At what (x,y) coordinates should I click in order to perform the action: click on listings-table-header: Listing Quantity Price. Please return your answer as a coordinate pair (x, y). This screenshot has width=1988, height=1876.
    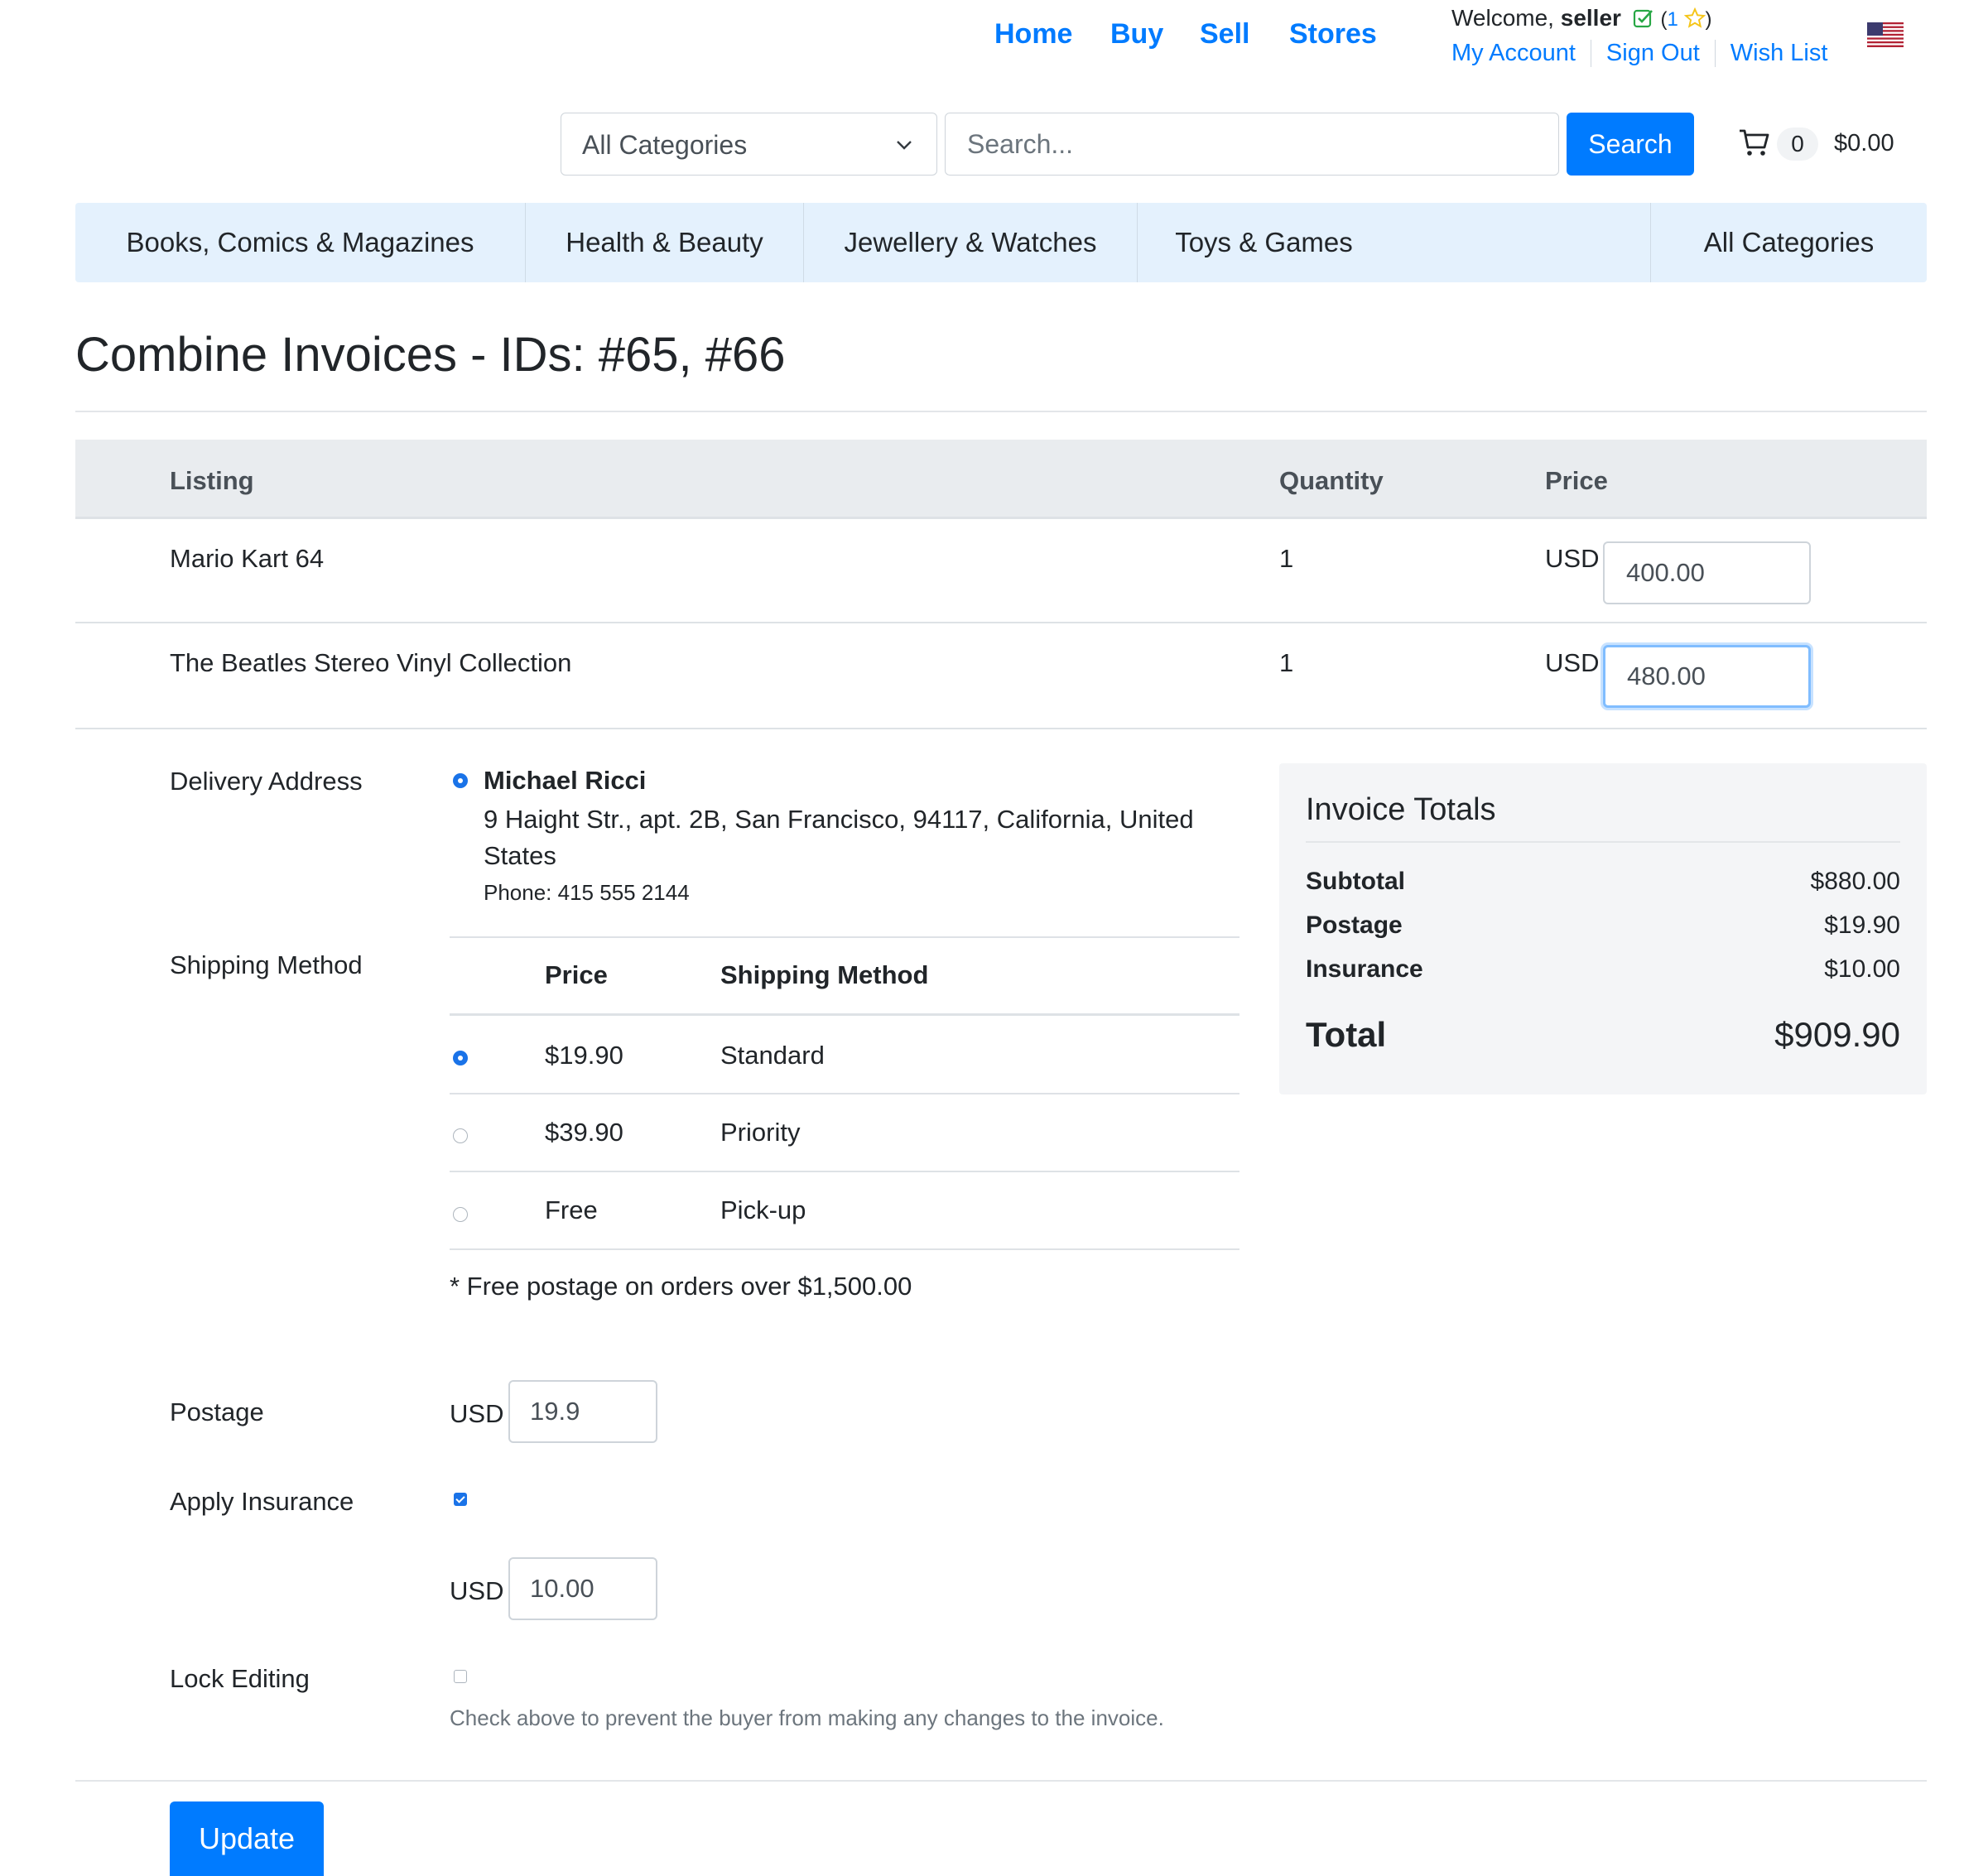
    Looking at the image, I should click on (1001, 480).